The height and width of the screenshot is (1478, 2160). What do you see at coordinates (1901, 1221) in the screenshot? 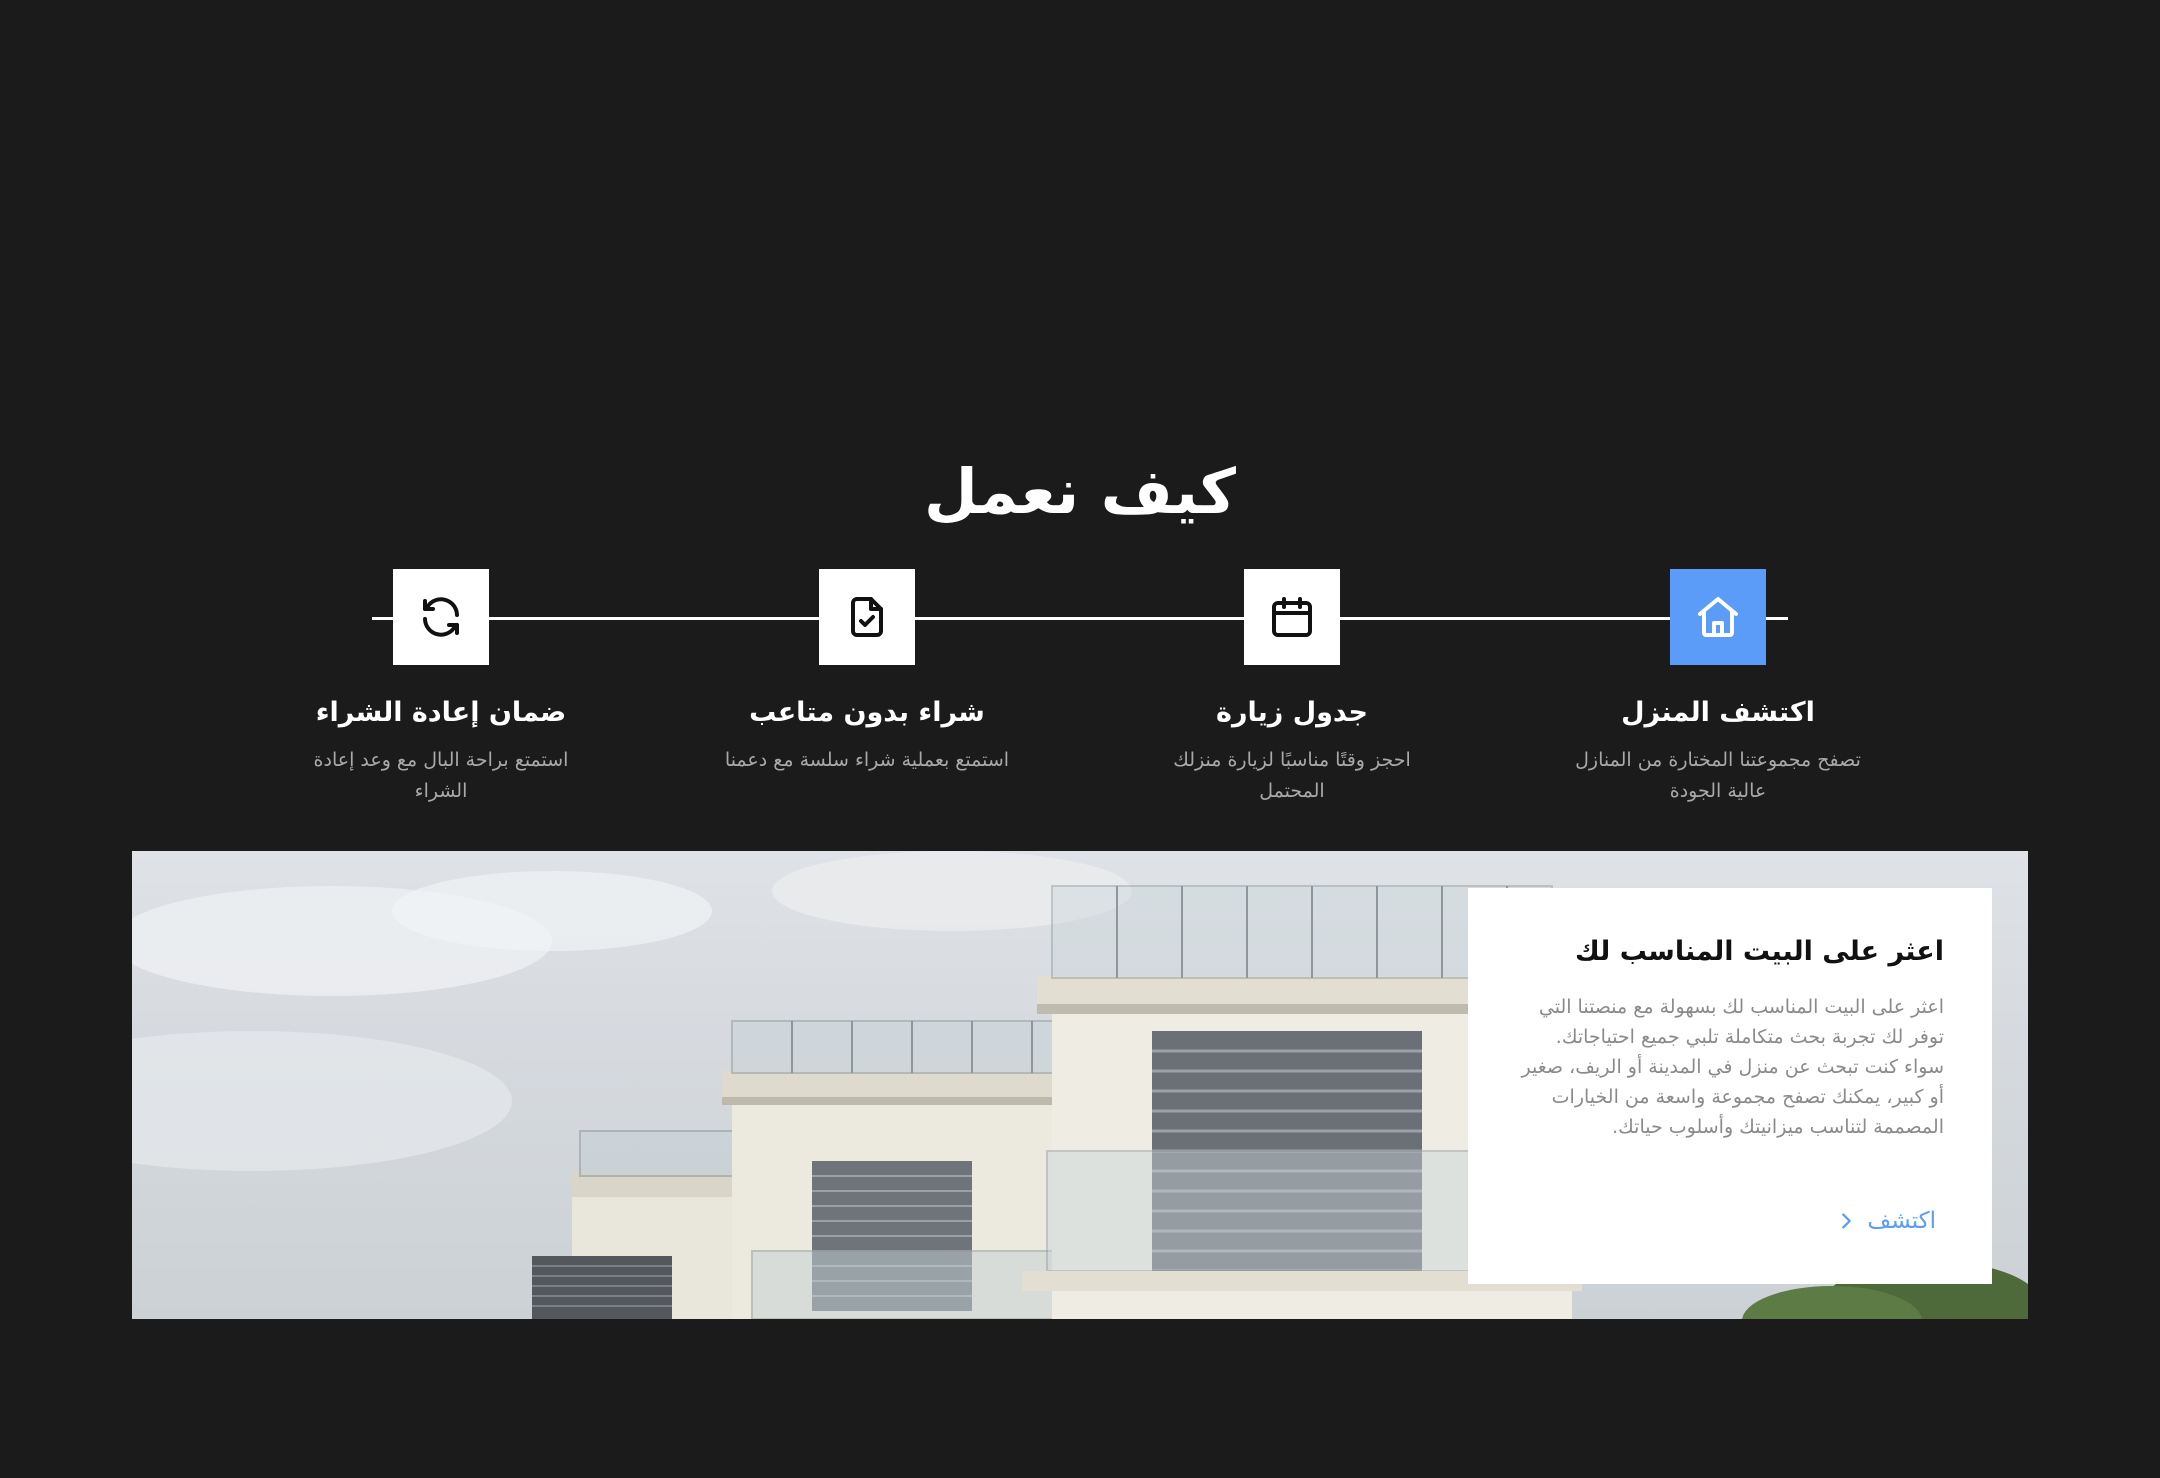
I see `discover-link-label: اكتشف` at bounding box center [1901, 1221].